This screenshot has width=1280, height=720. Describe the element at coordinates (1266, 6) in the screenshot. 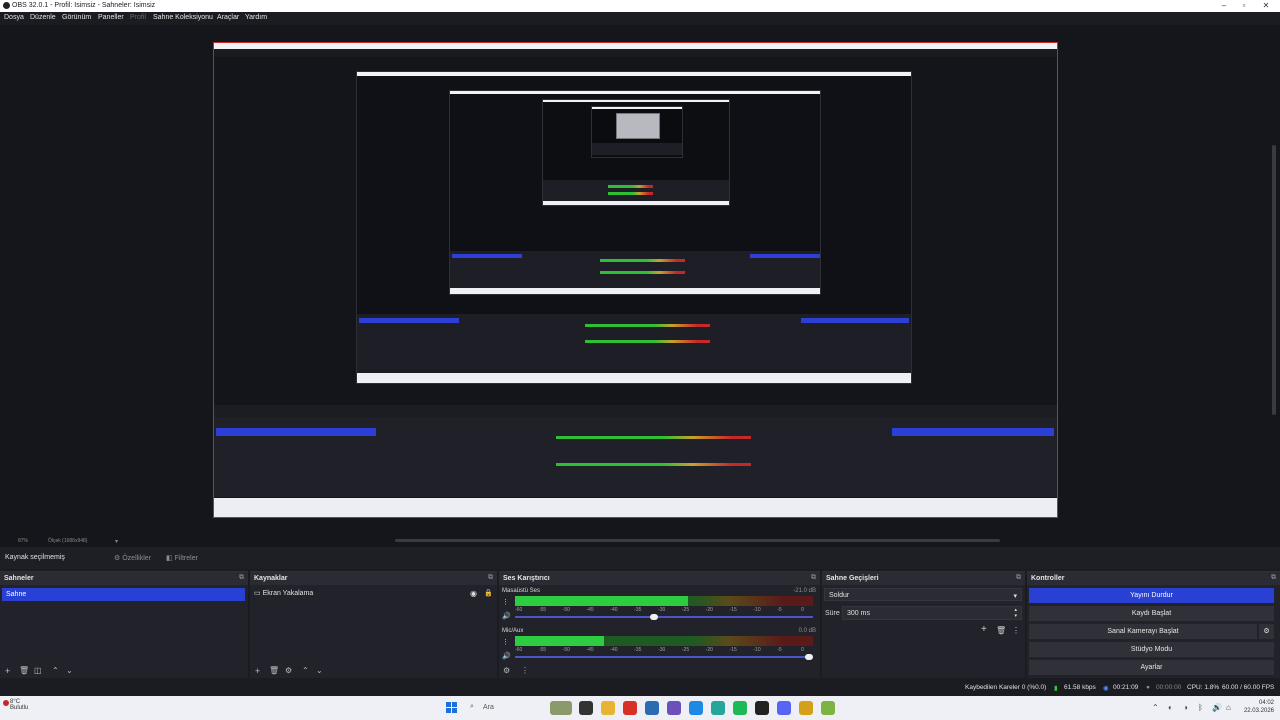

I see `close-icon: ✕` at that location.